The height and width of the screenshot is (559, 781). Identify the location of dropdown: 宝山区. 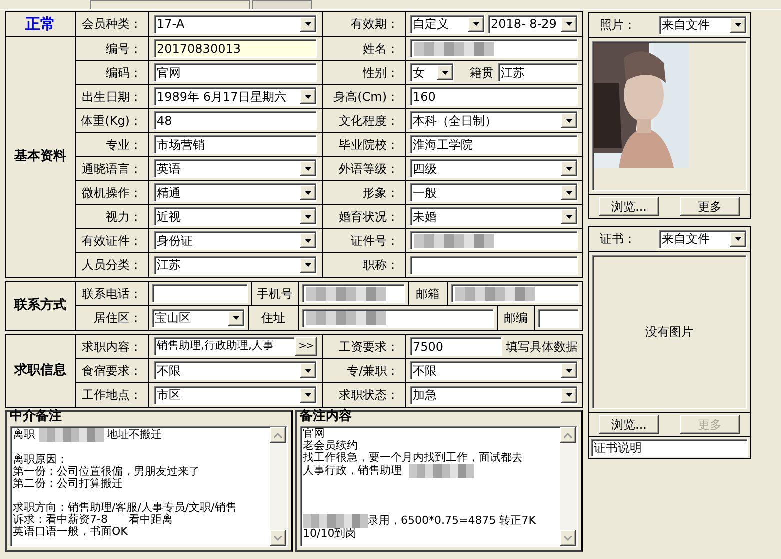
(198, 318).